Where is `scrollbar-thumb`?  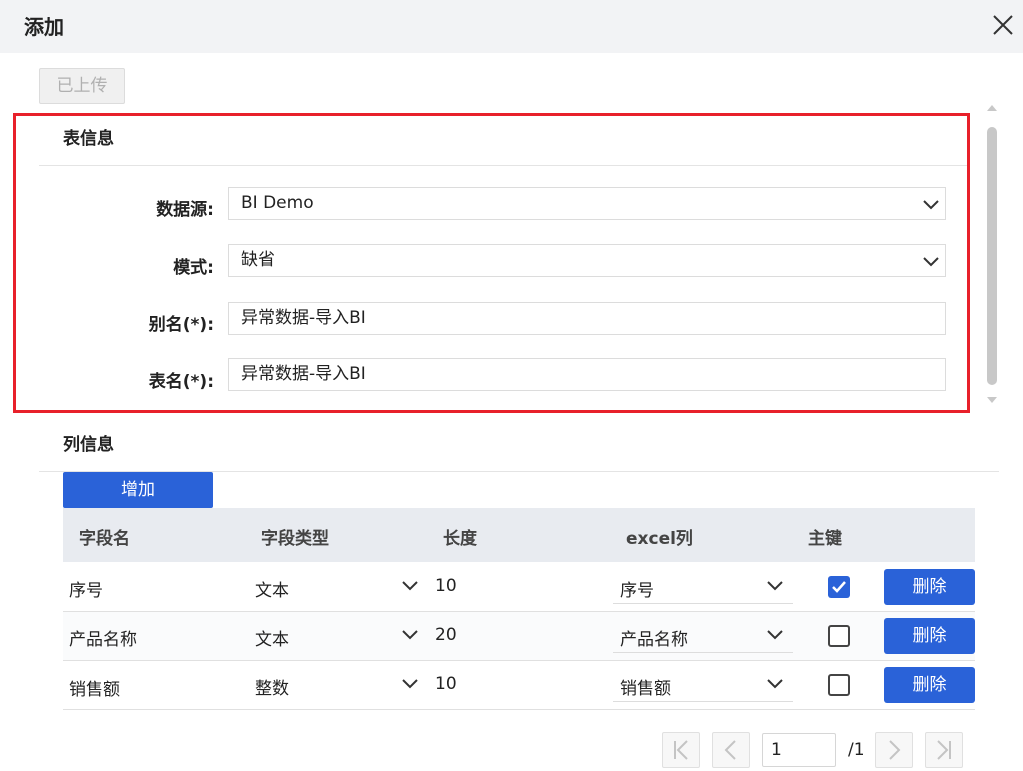
scrollbar-thumb is located at coordinates (992, 256).